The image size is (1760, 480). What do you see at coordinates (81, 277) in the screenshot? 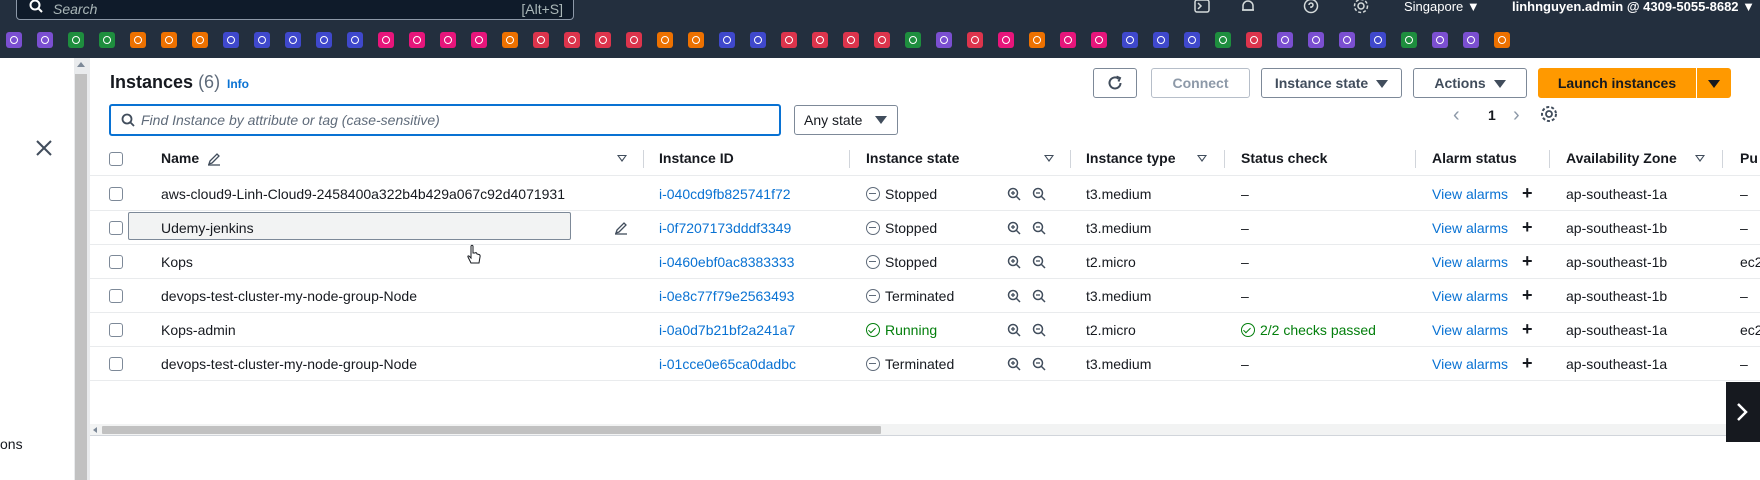
I see `nav-scrollbar-thumb` at bounding box center [81, 277].